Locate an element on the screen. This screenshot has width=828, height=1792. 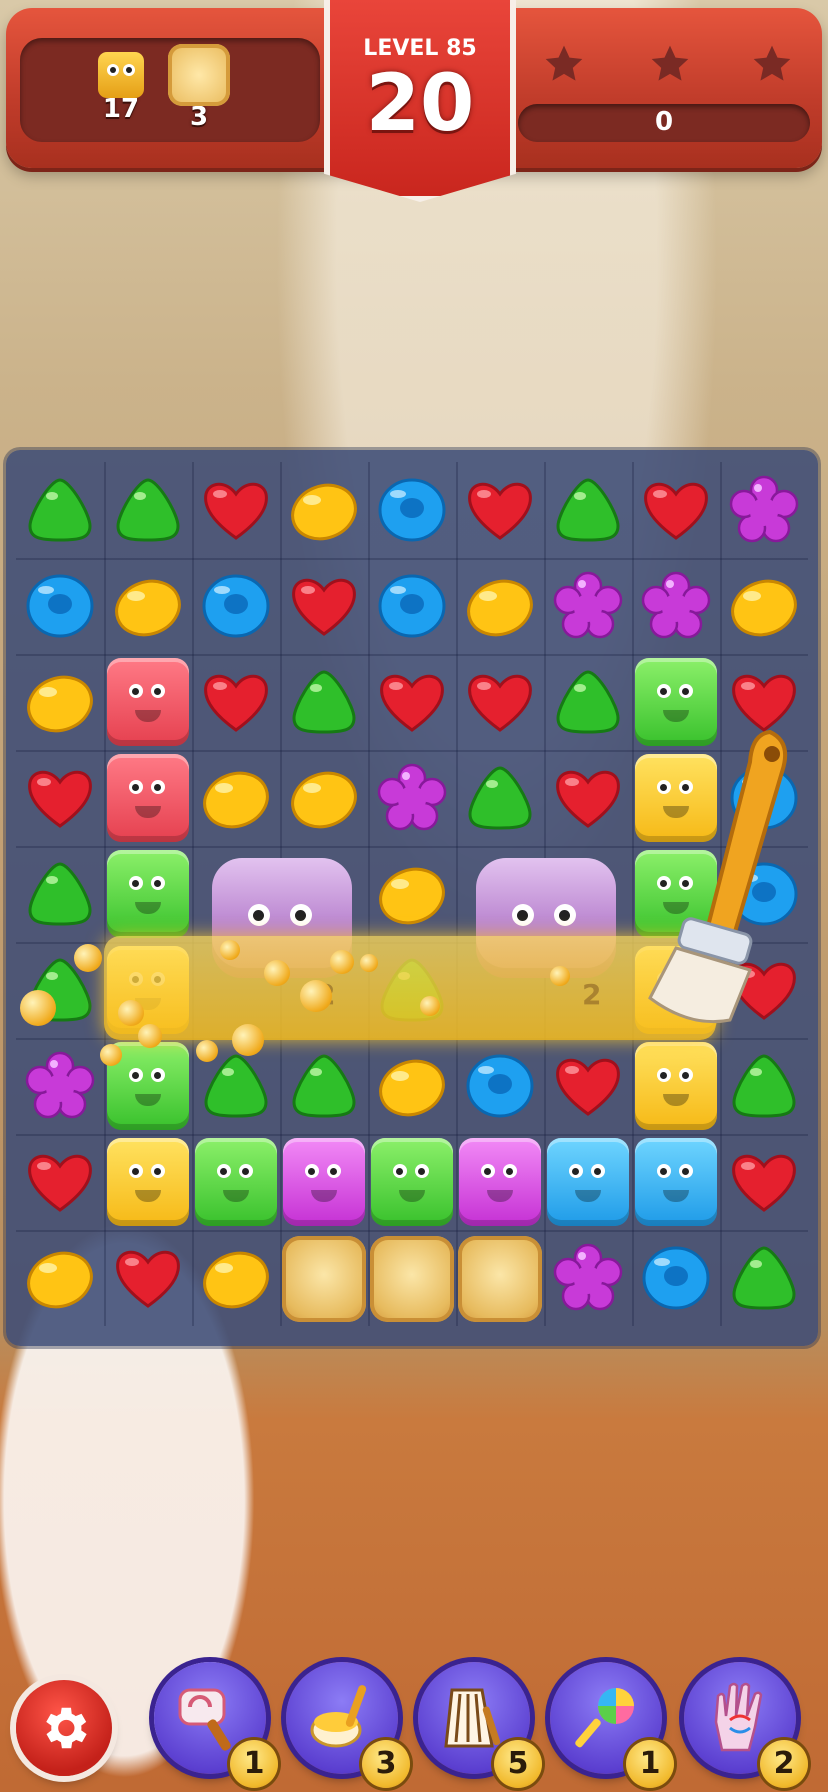
booster-lollipop-button: 1 is located at coordinates (612, 1725).